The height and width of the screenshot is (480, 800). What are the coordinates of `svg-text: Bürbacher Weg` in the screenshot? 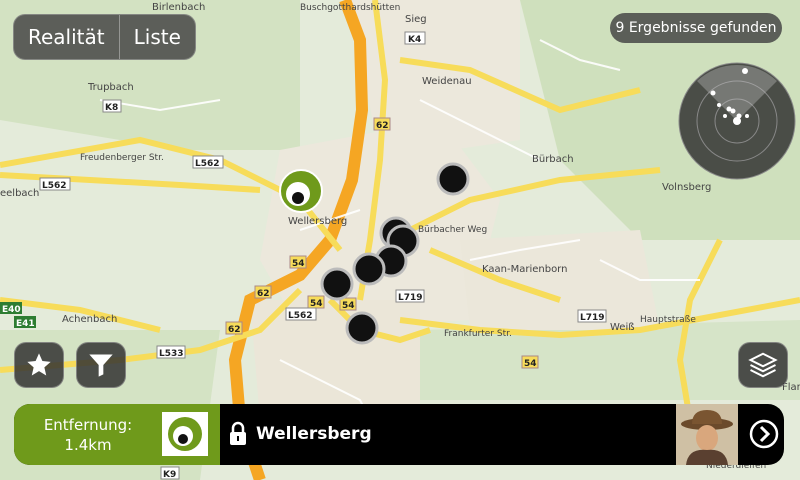 It's located at (452, 230).